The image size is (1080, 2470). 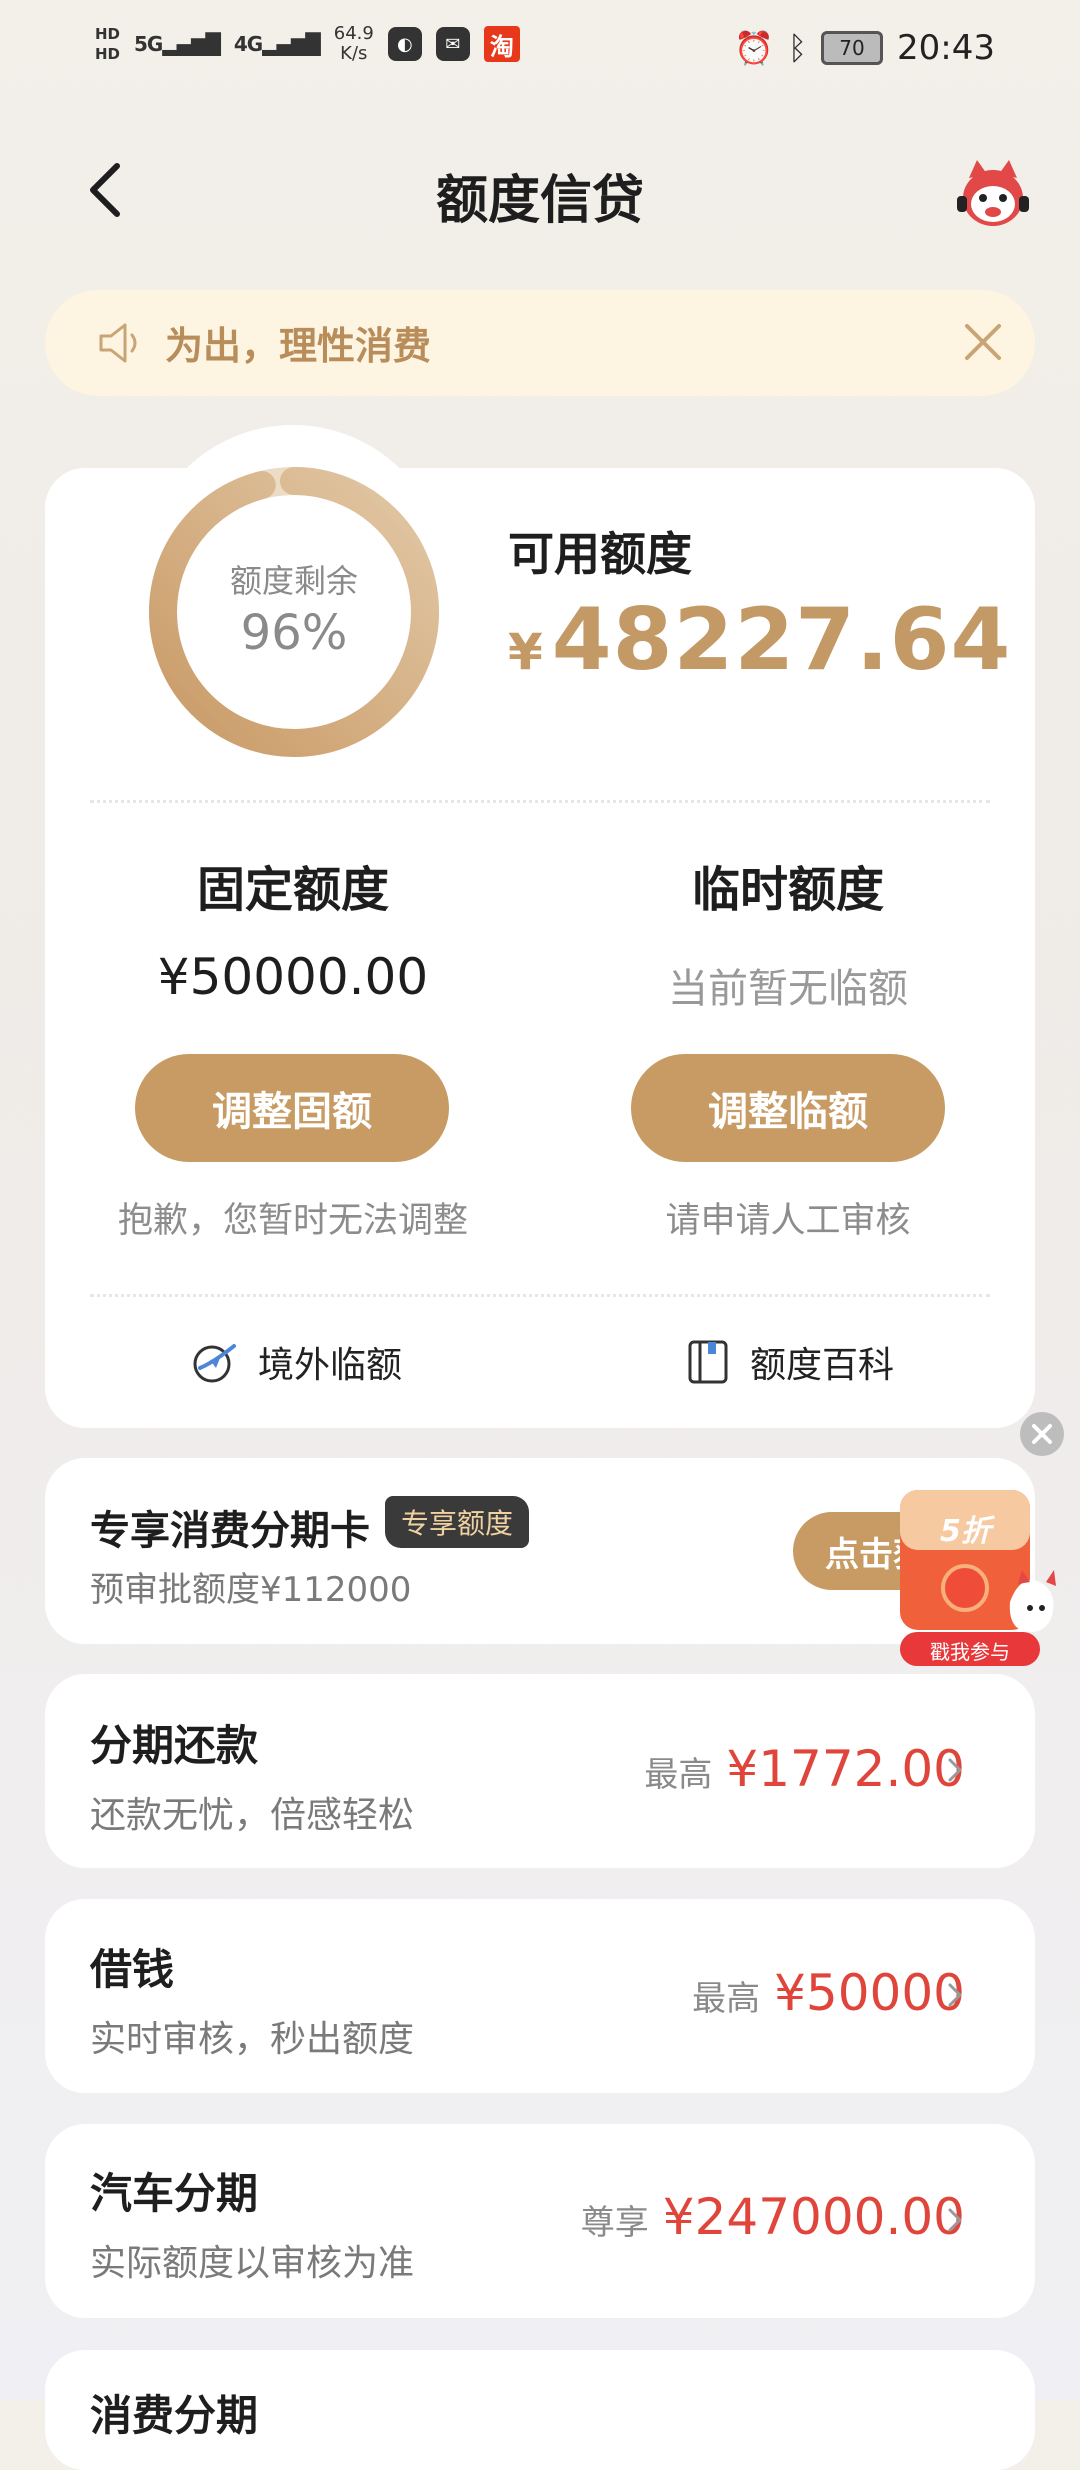 I want to click on overseas-temp-quota-link: 境外临额, so click(x=296, y=1362).